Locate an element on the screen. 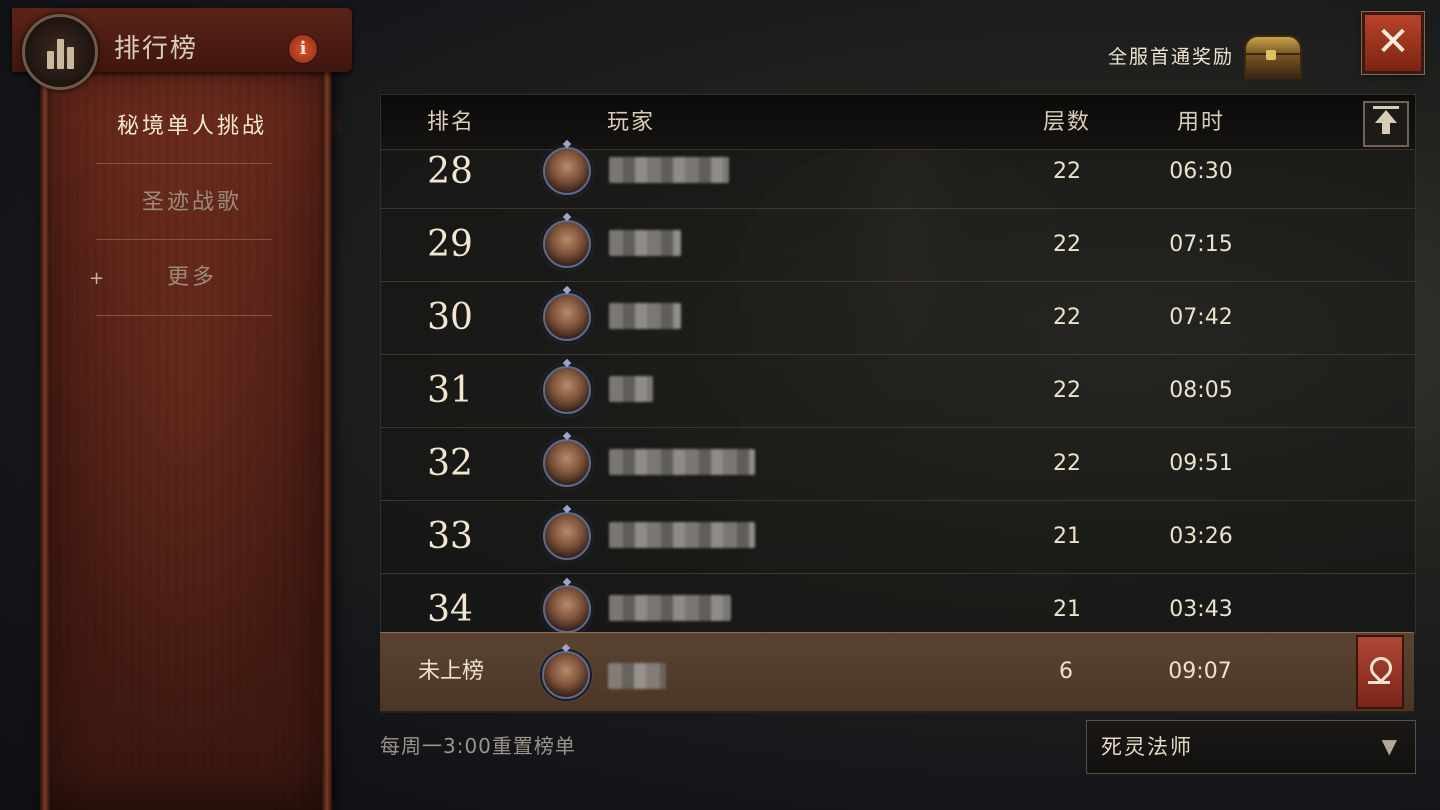 The image size is (1440, 810). table-row: 31 22 08:05 is located at coordinates (898, 391).